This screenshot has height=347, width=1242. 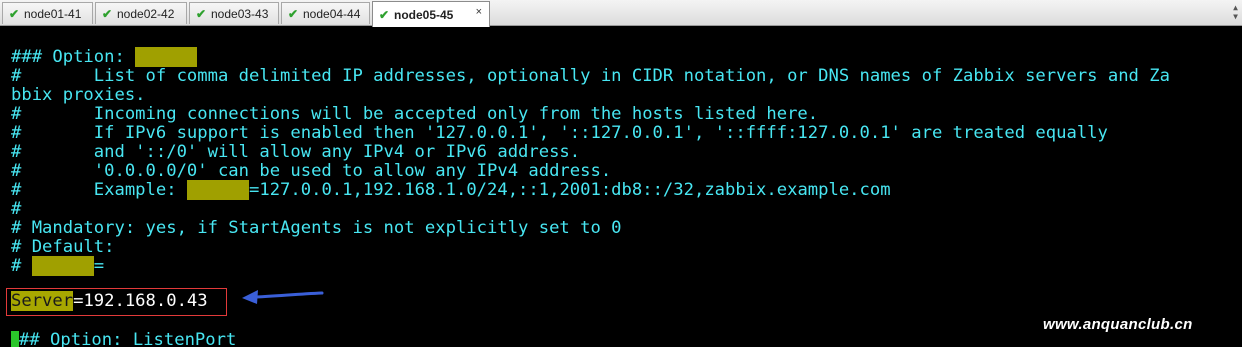 I want to click on chevron-up-icon: ▲, so click(x=1235, y=7).